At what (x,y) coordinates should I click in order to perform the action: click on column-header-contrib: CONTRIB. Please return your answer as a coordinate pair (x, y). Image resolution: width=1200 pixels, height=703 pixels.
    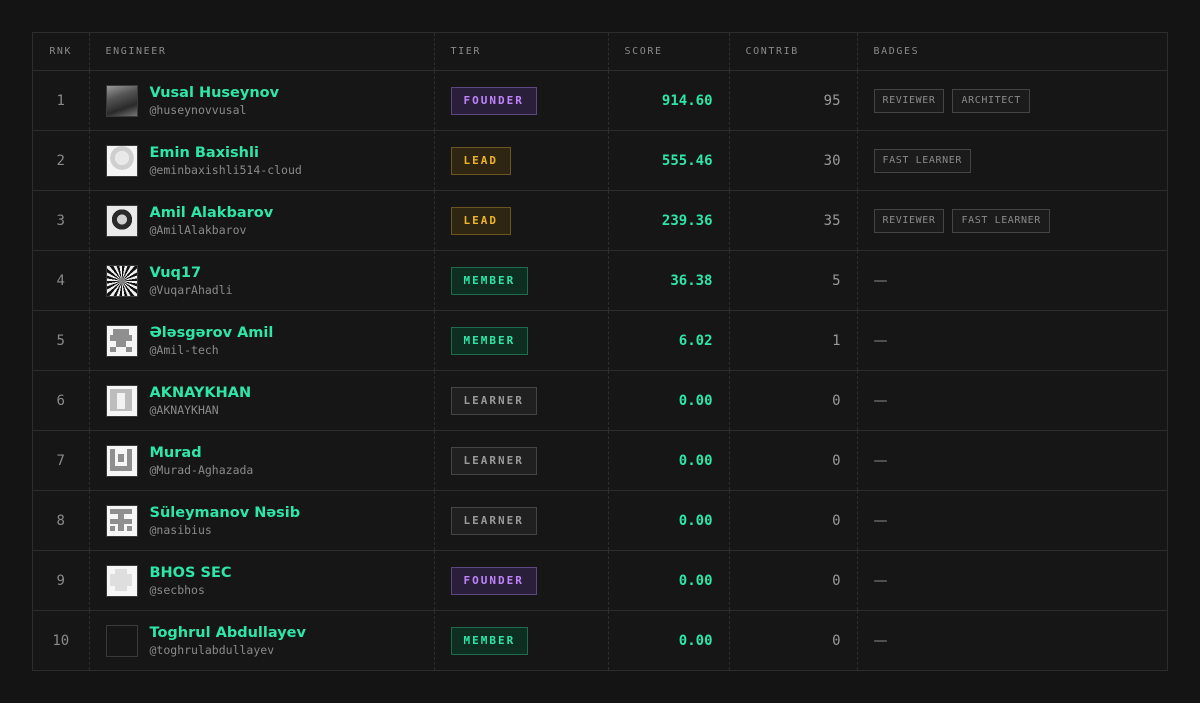
    Looking at the image, I should click on (792, 52).